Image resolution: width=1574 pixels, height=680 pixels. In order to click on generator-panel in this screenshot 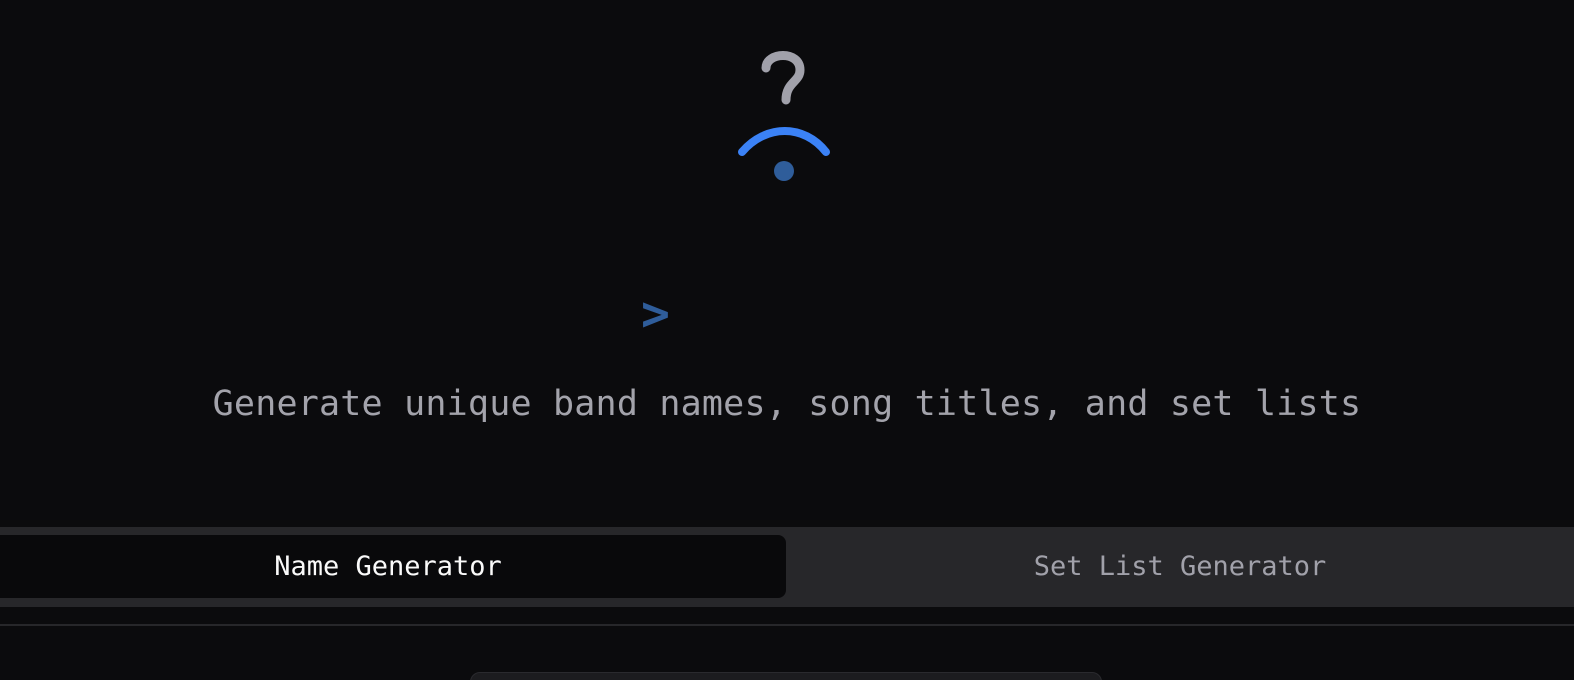, I will do `click(786, 676)`.